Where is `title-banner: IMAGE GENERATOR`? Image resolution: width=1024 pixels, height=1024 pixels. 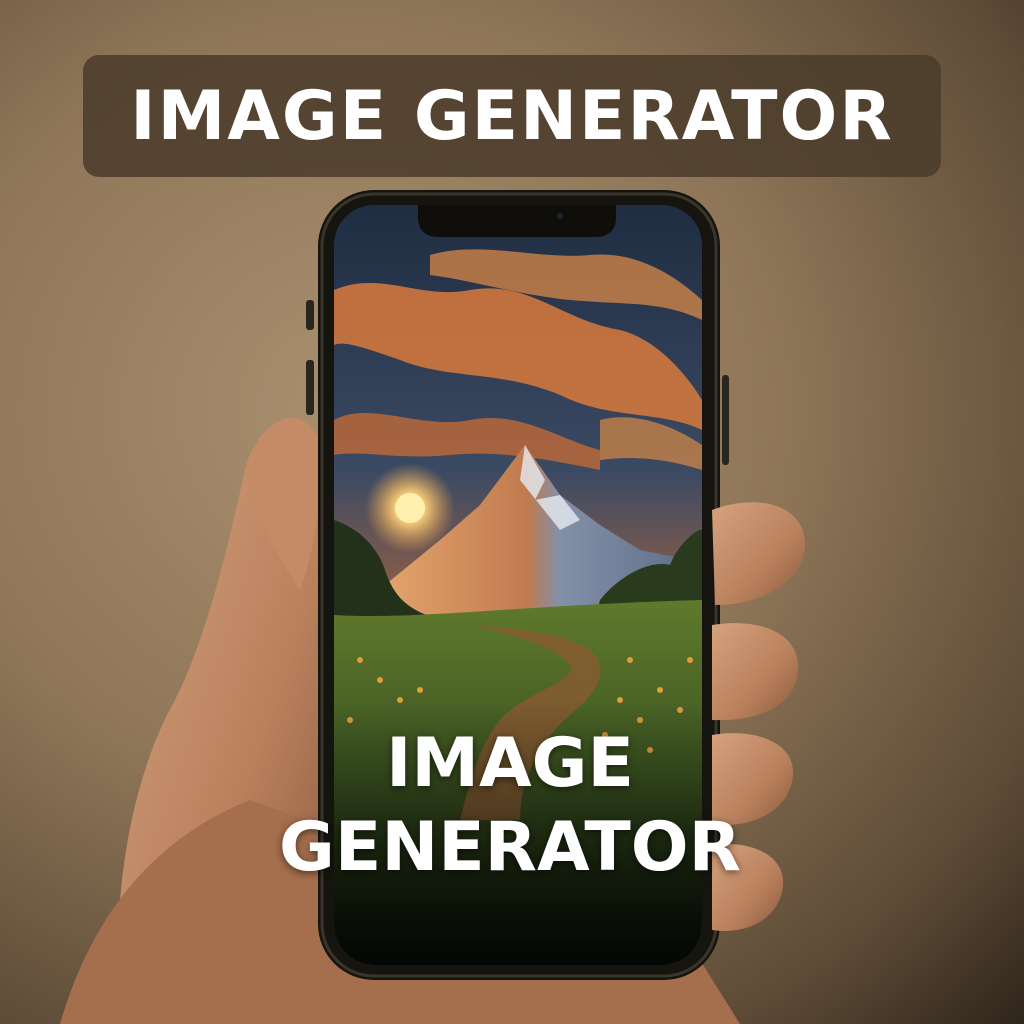 title-banner: IMAGE GENERATOR is located at coordinates (512, 116).